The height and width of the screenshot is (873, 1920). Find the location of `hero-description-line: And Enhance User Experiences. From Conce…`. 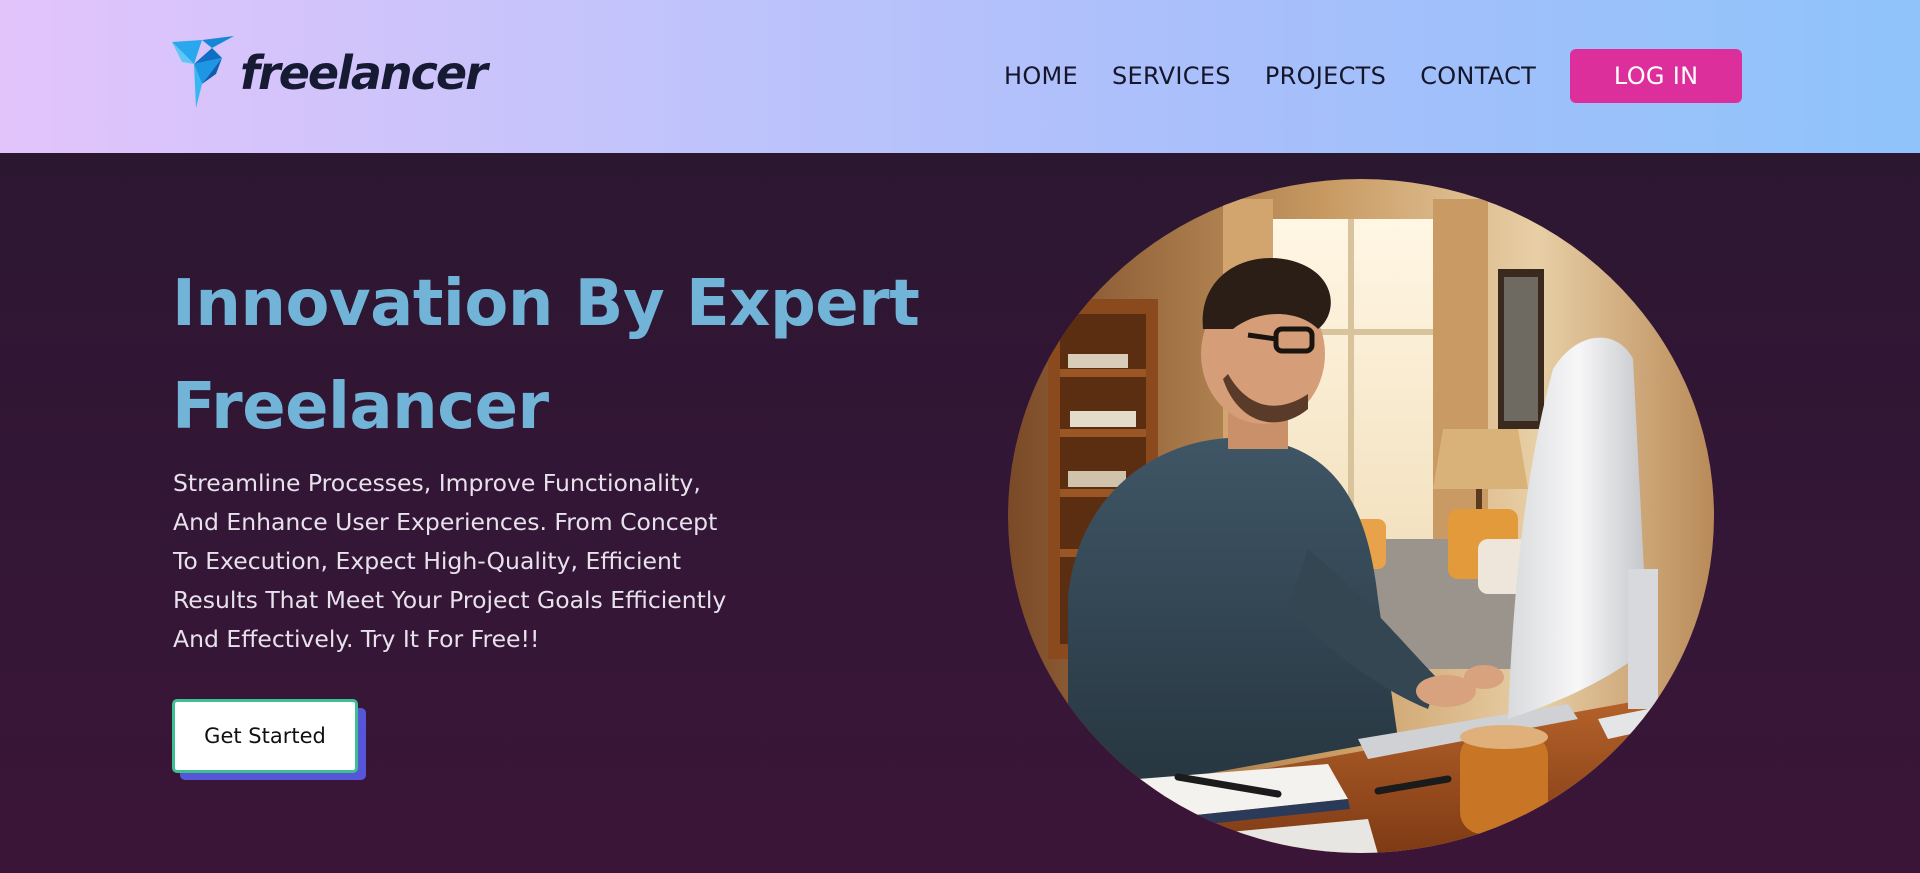

hero-description-line: And Enhance User Experiences. From Conce… is located at coordinates (445, 522).